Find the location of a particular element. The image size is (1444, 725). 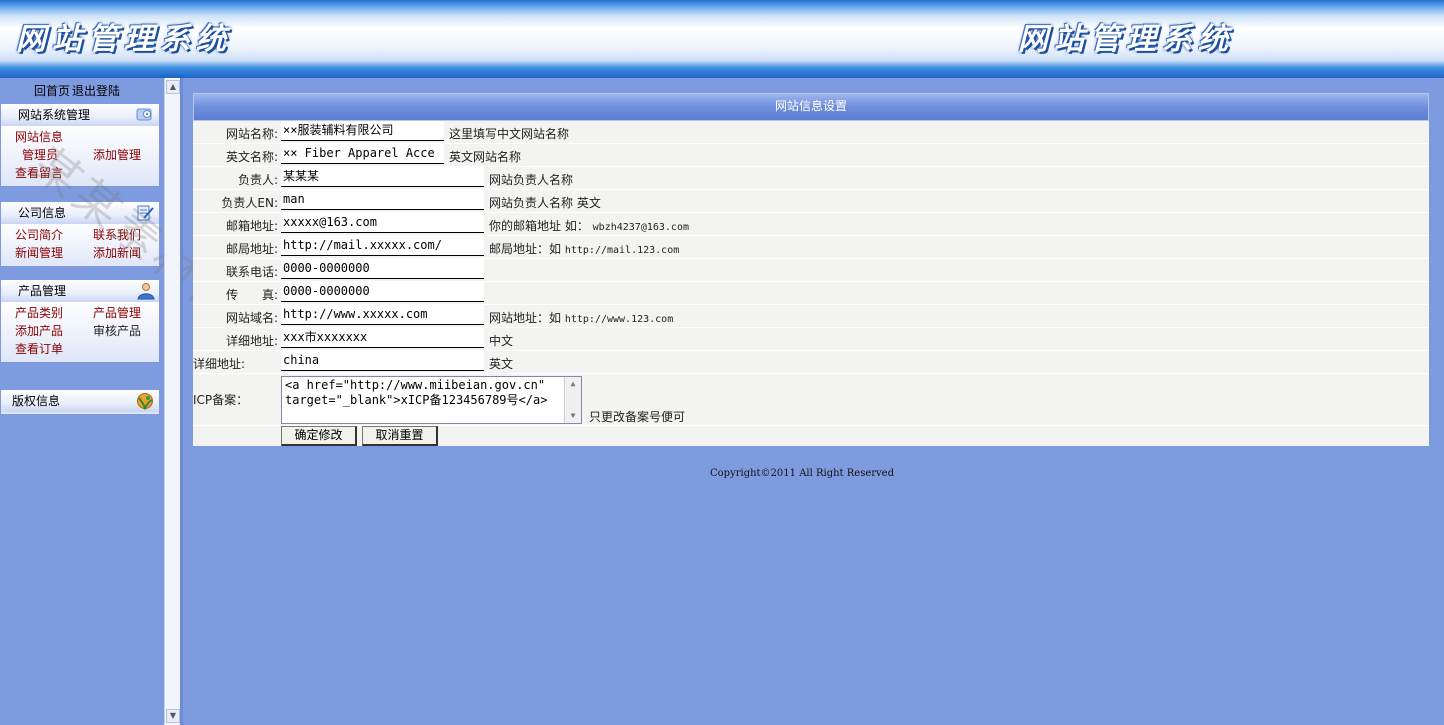

site-name-label: 网站名称: is located at coordinates (251, 134).